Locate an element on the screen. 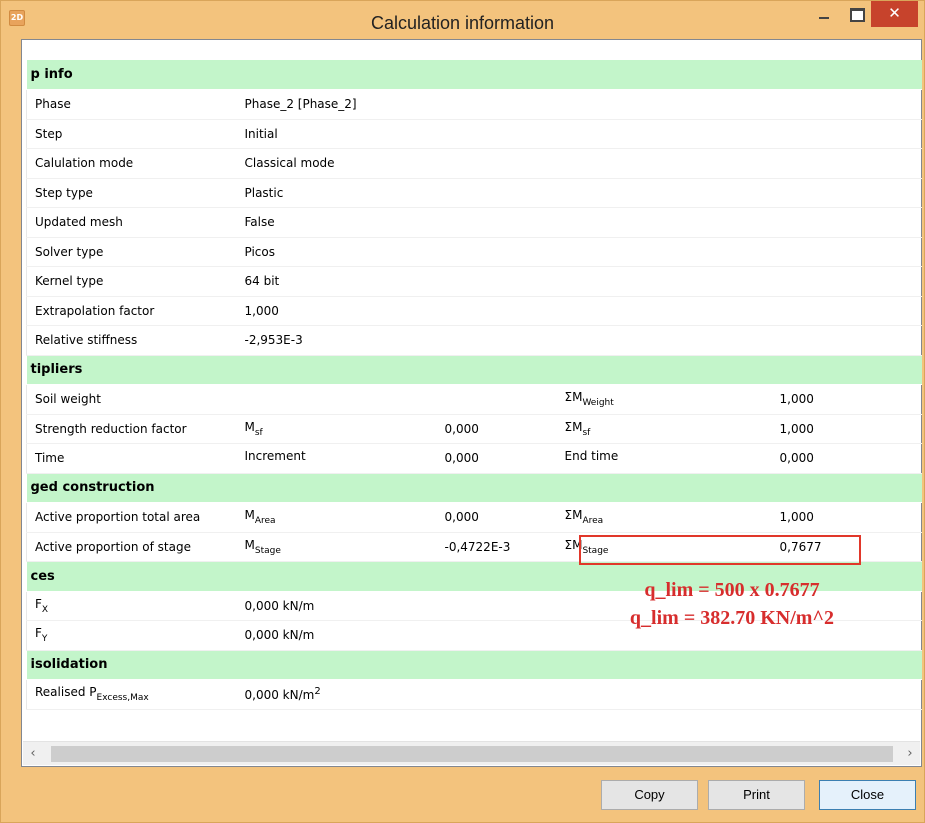  symbol-sub: sf is located at coordinates (258, 432).